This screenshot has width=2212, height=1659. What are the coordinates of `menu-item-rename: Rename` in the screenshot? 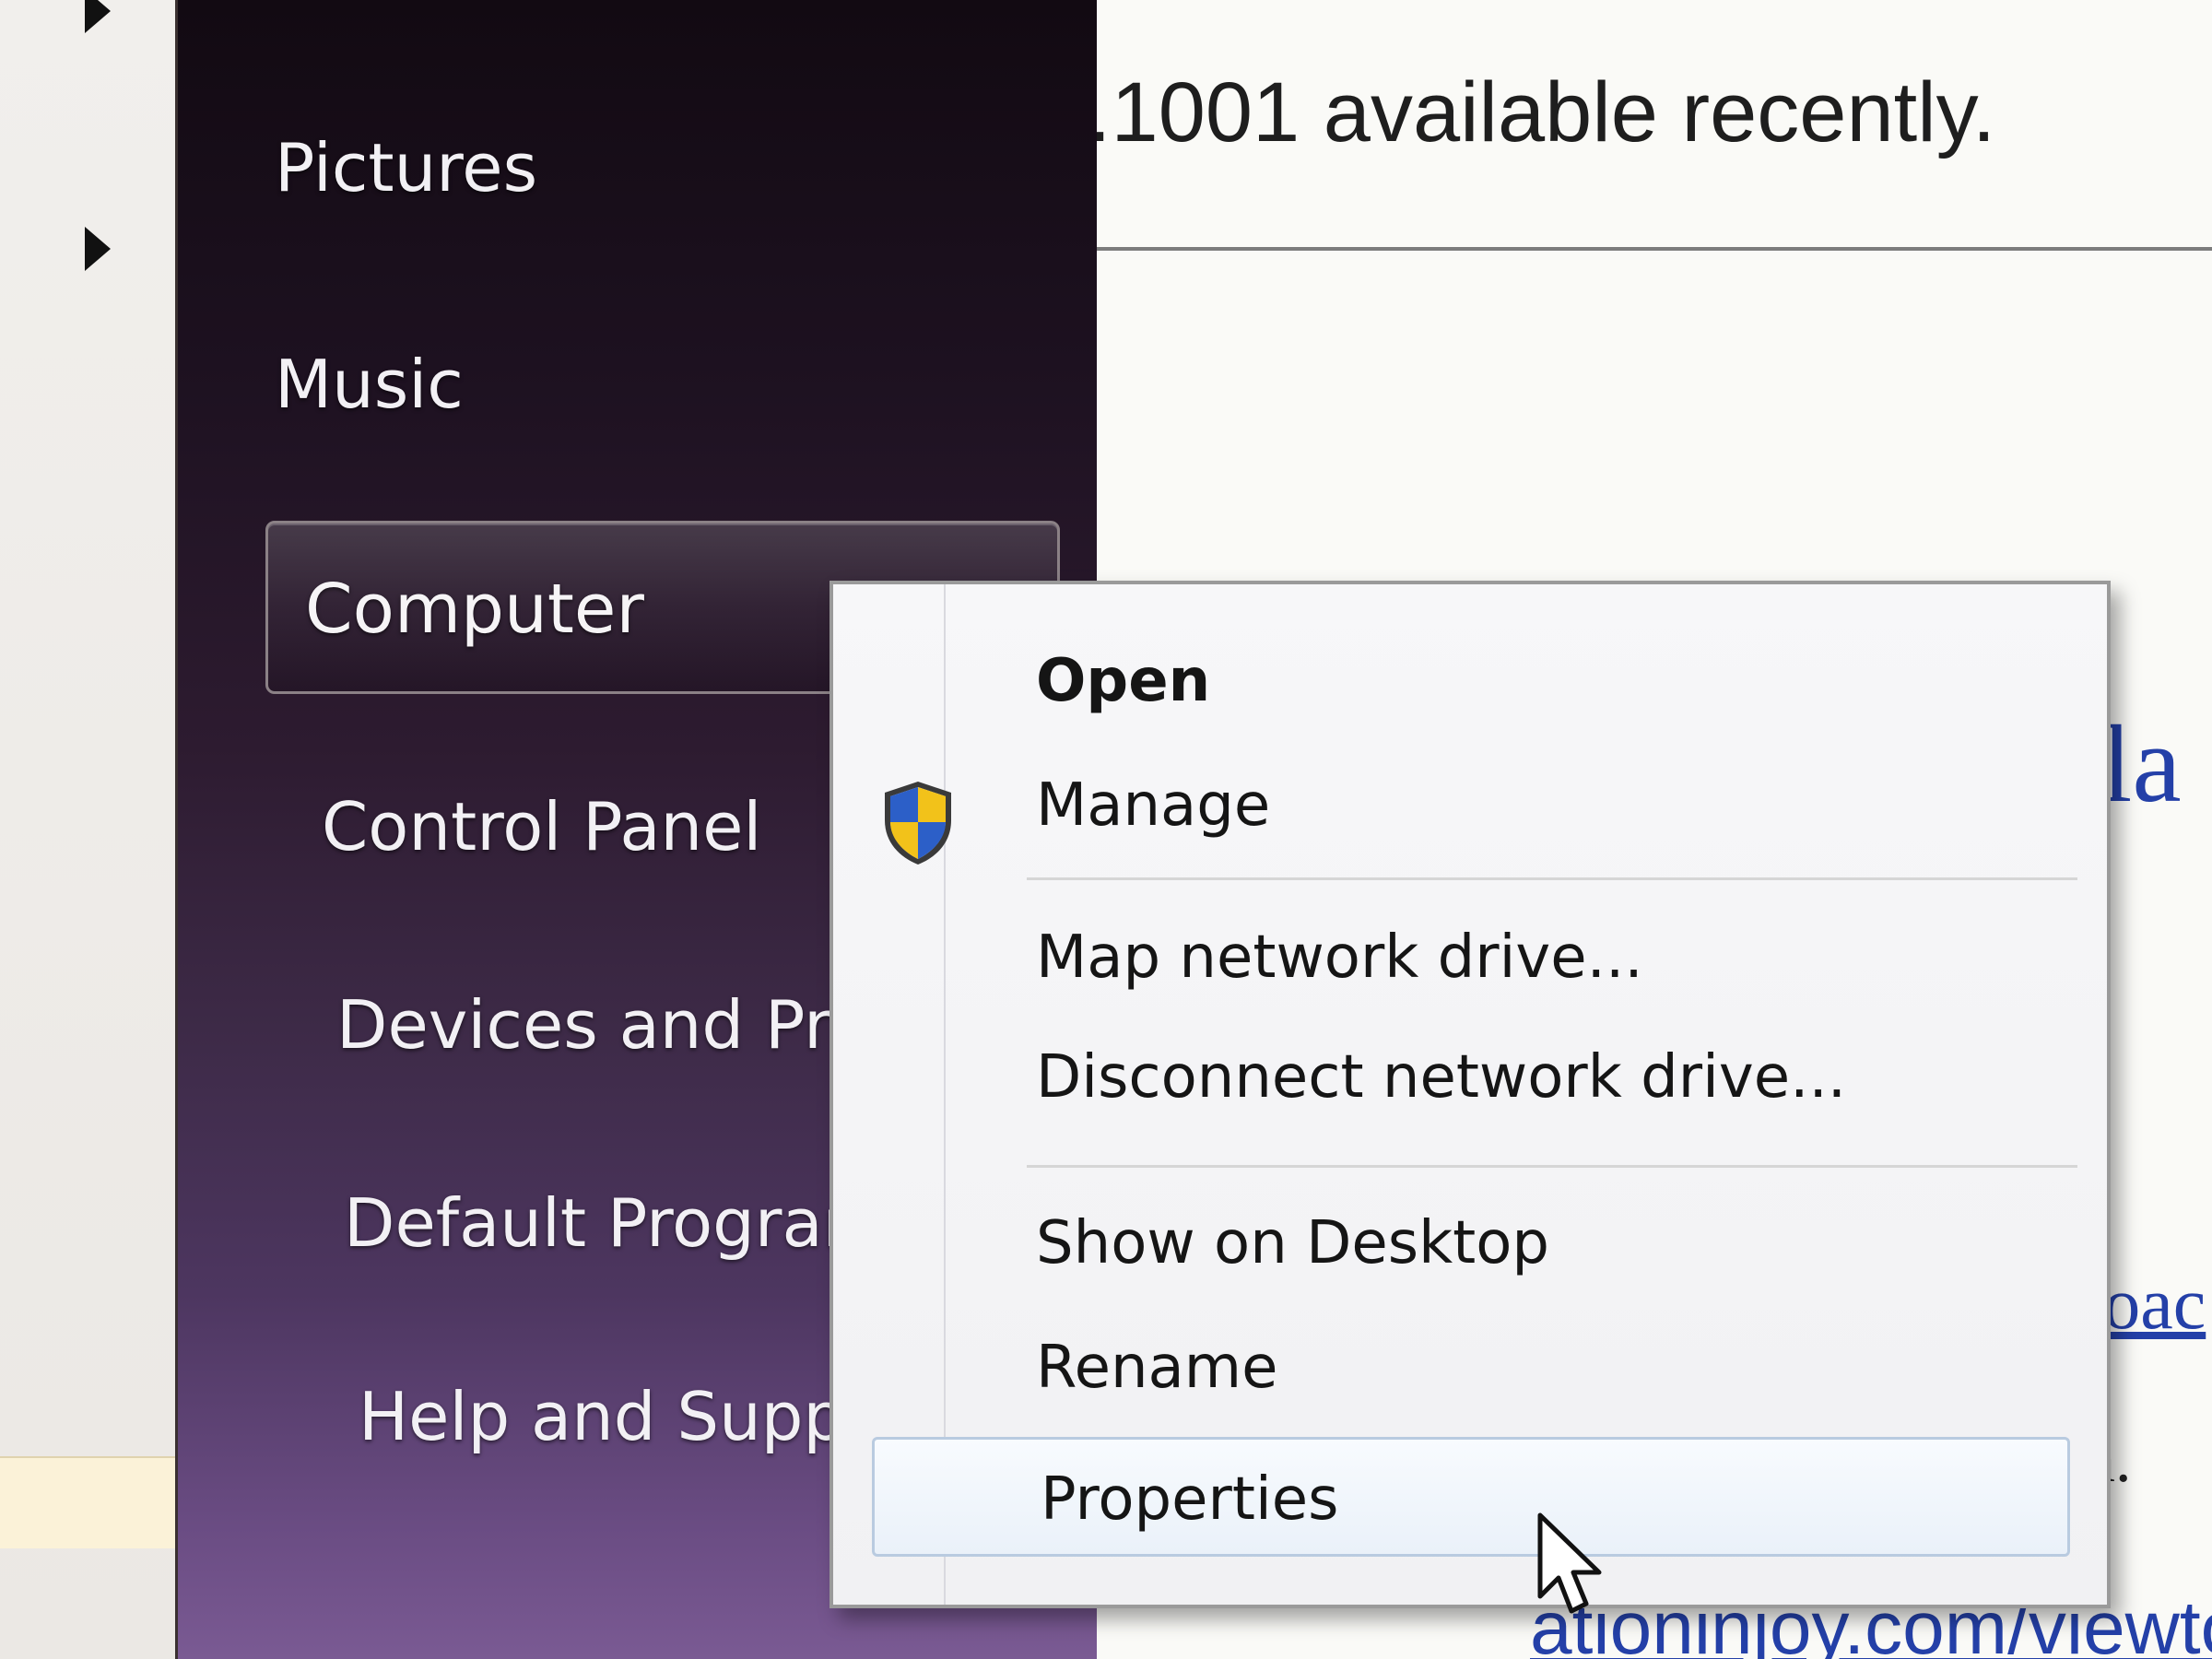 It's located at (1156, 1368).